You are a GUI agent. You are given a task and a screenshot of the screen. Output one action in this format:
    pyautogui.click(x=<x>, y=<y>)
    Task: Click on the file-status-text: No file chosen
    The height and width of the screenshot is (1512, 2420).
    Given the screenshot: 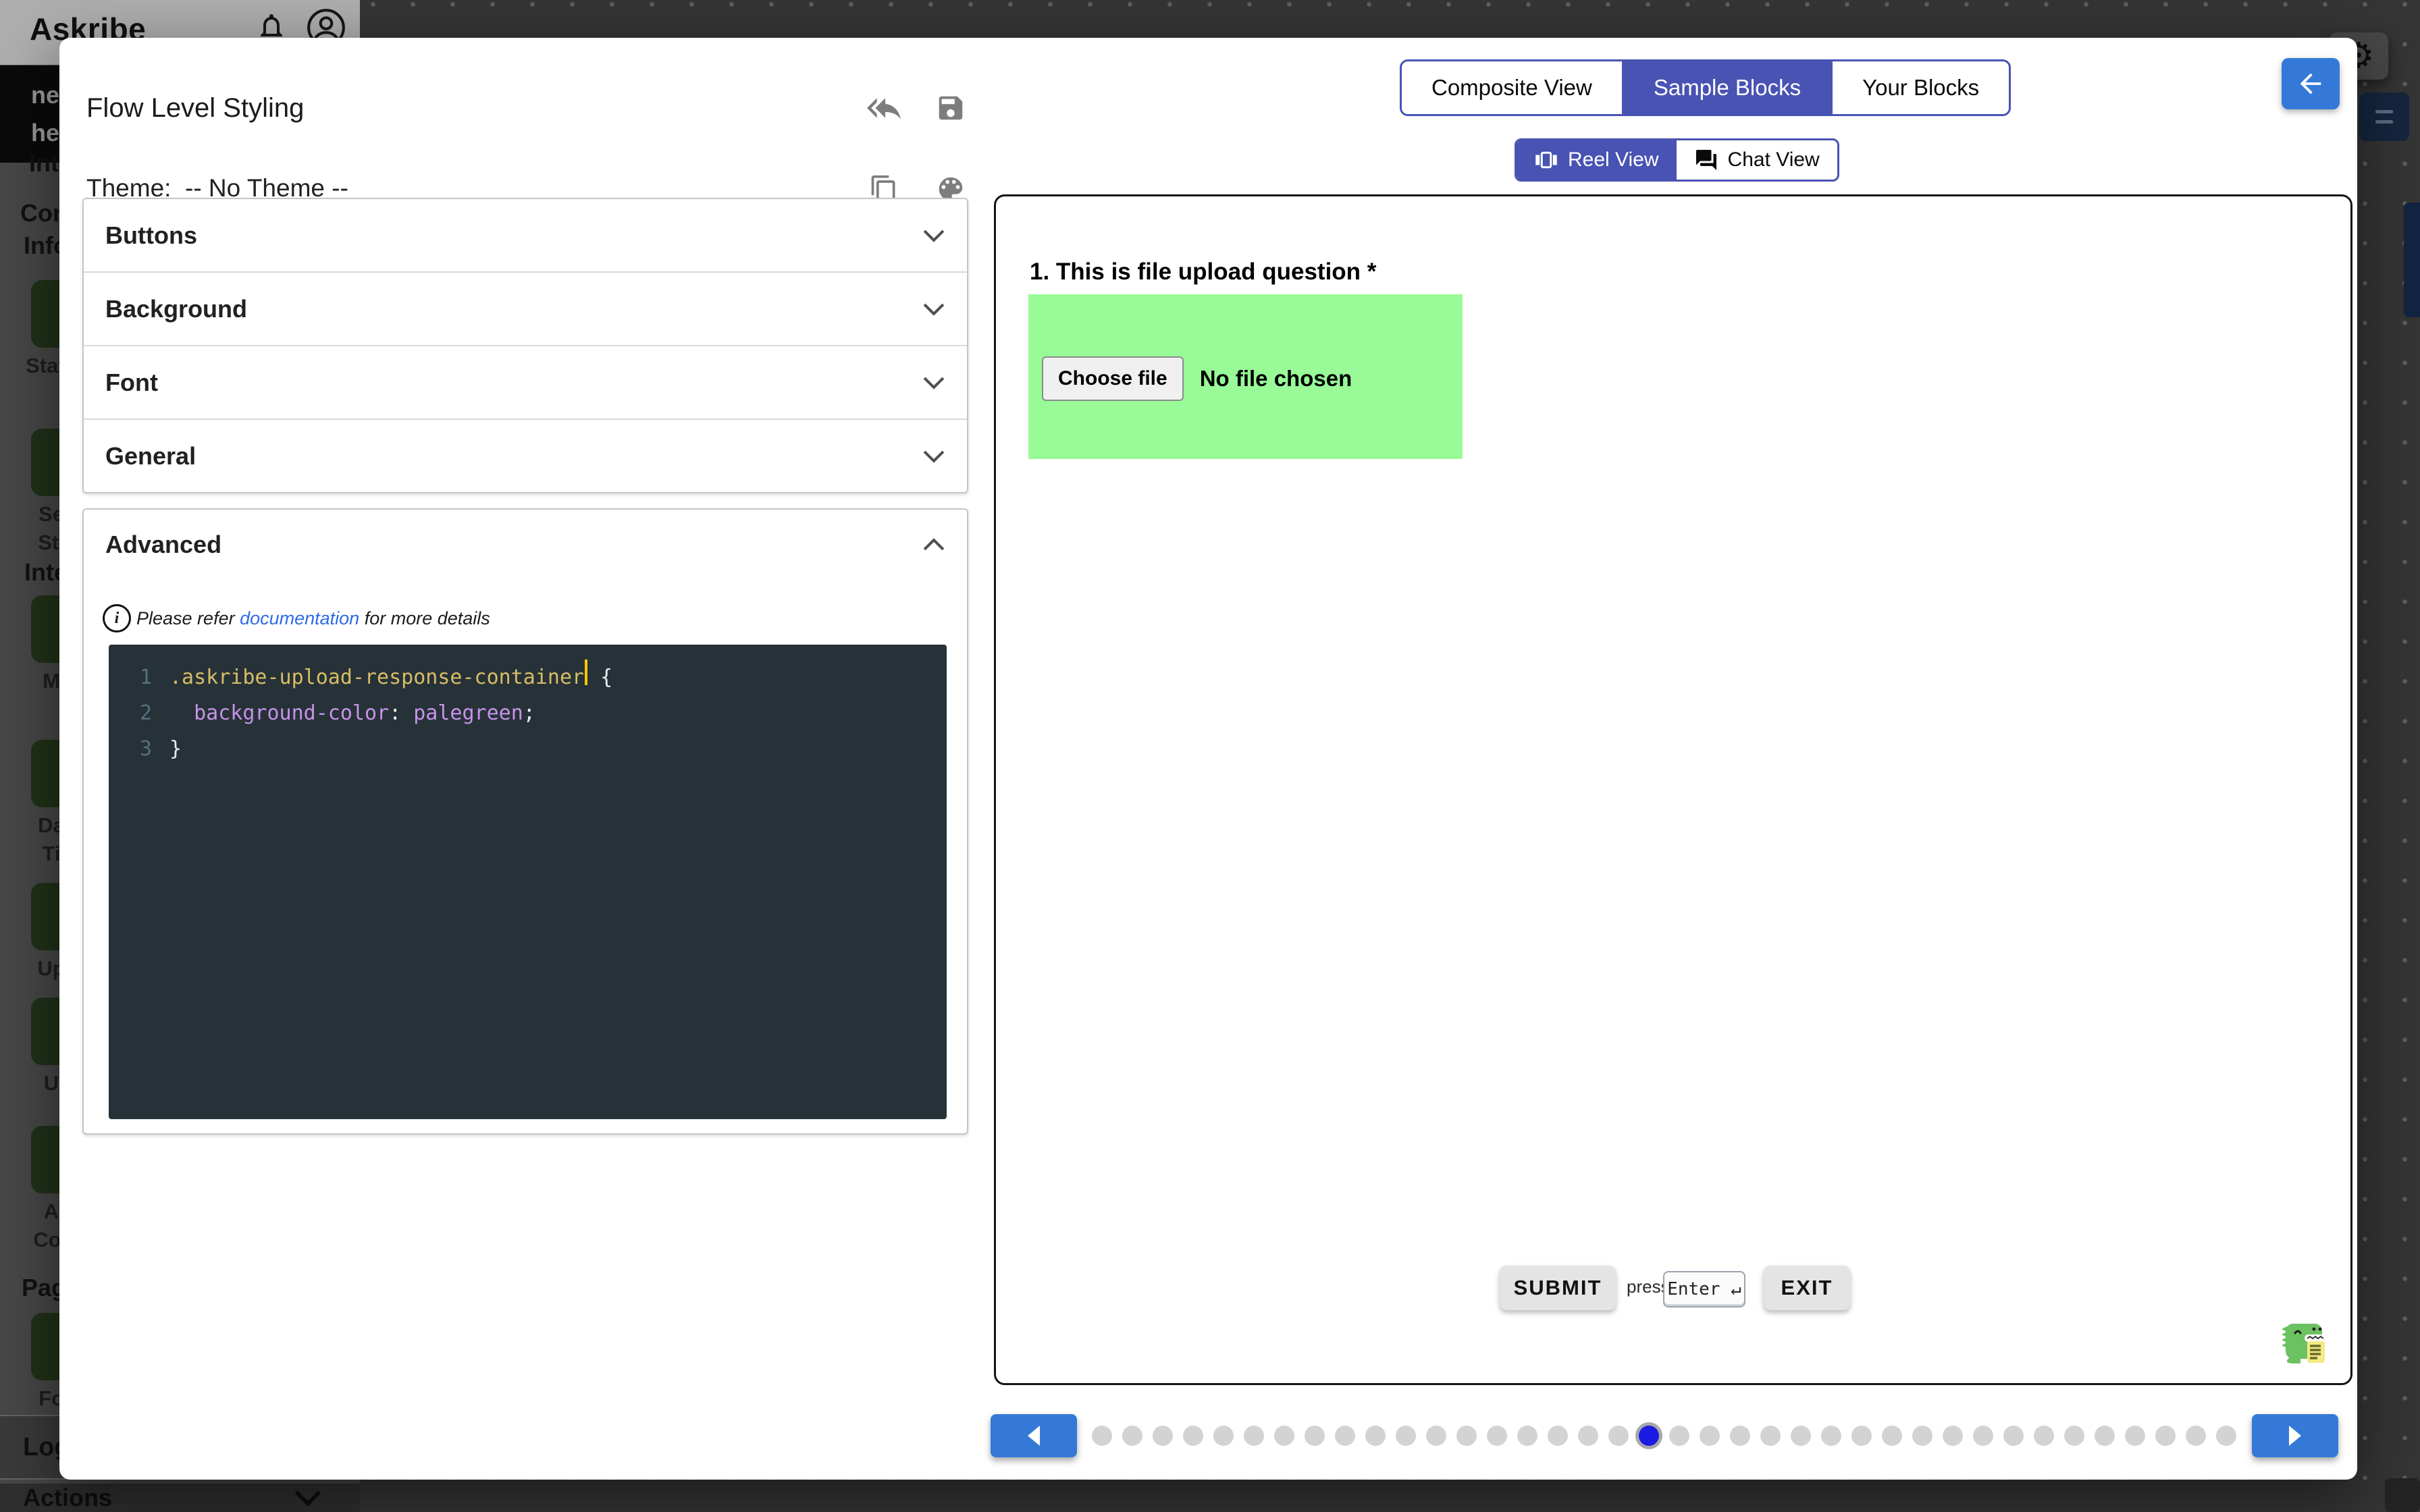 What is the action you would take?
    pyautogui.click(x=1275, y=379)
    